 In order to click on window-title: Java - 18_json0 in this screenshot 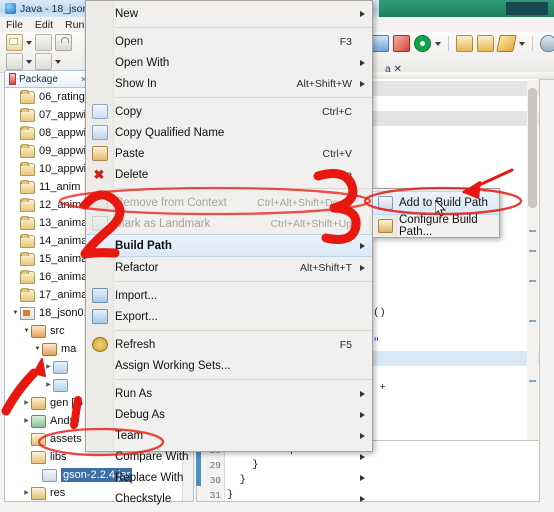, I will do `click(57, 8)`.